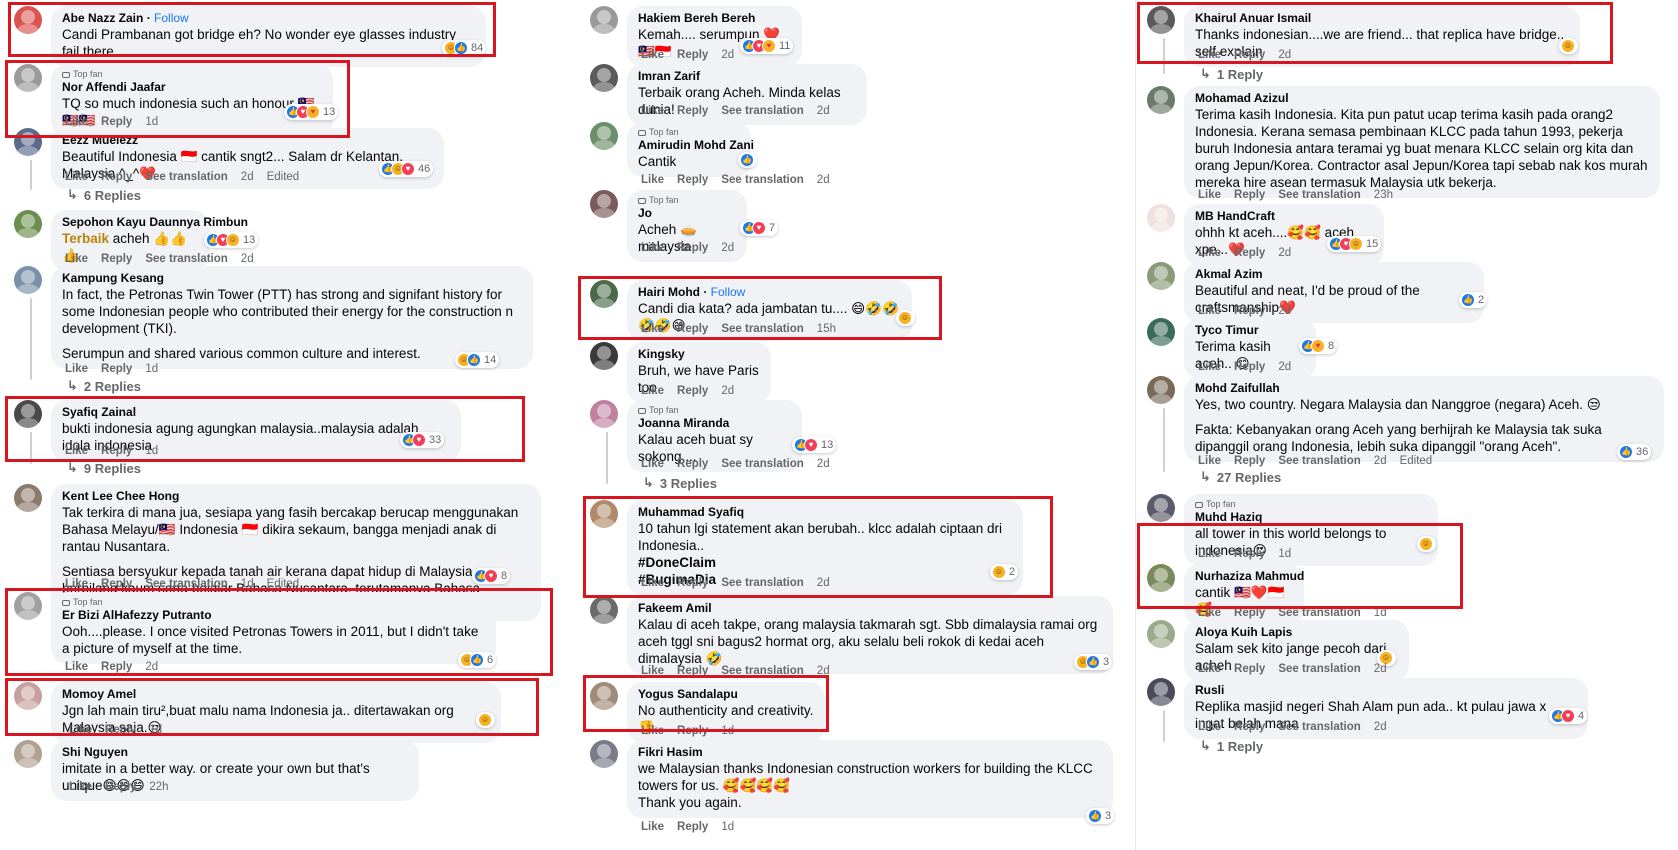 This screenshot has width=1678, height=850. What do you see at coordinates (680, 483) in the screenshot?
I see `view-replies-link: ↳ 3 Replies` at bounding box center [680, 483].